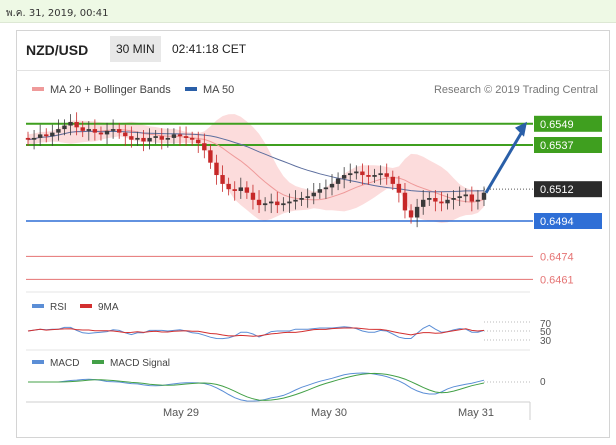  I want to click on ma20-legend-label: MA 20 + Bollinger Bands, so click(110, 90).